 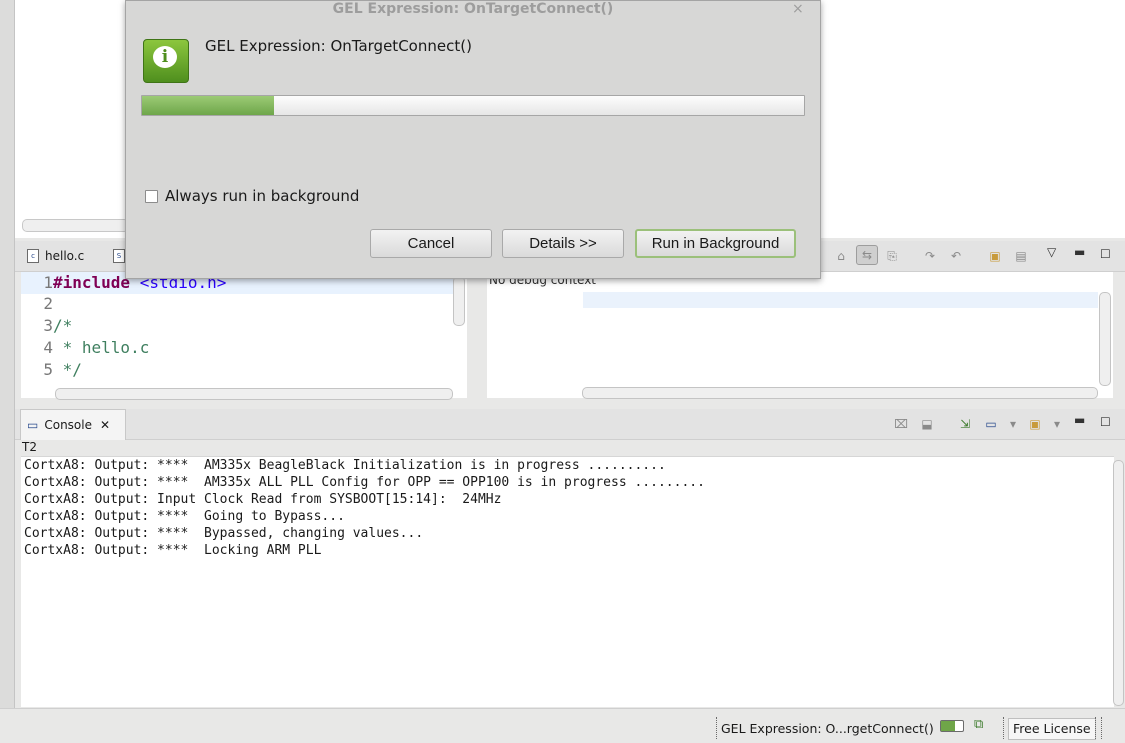 I want to click on console-vertical-scrollbar, so click(x=1118, y=583).